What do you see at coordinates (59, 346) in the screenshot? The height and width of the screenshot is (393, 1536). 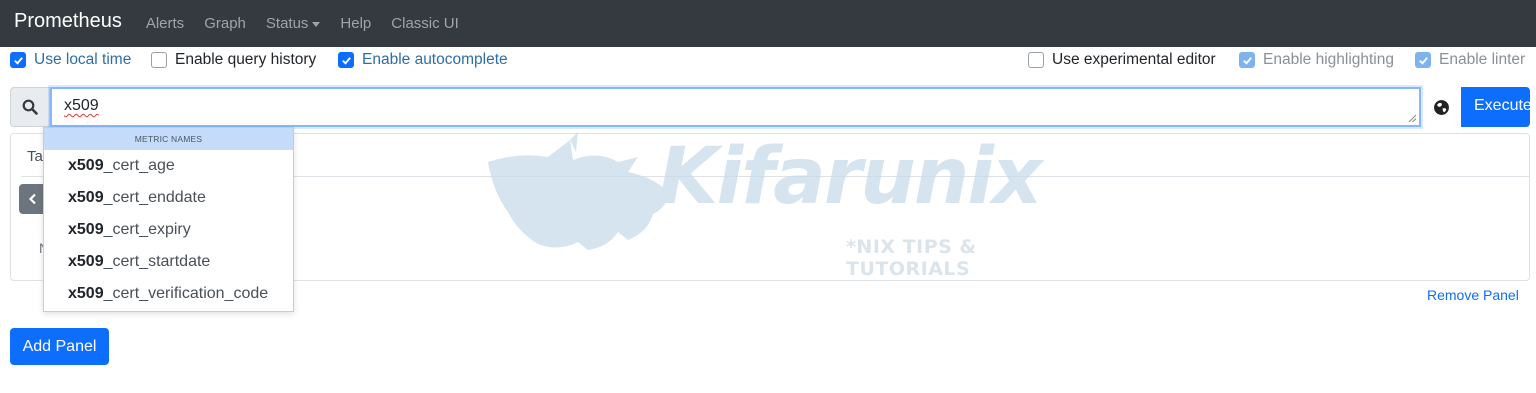 I see `add-panel-button: Add Panel` at bounding box center [59, 346].